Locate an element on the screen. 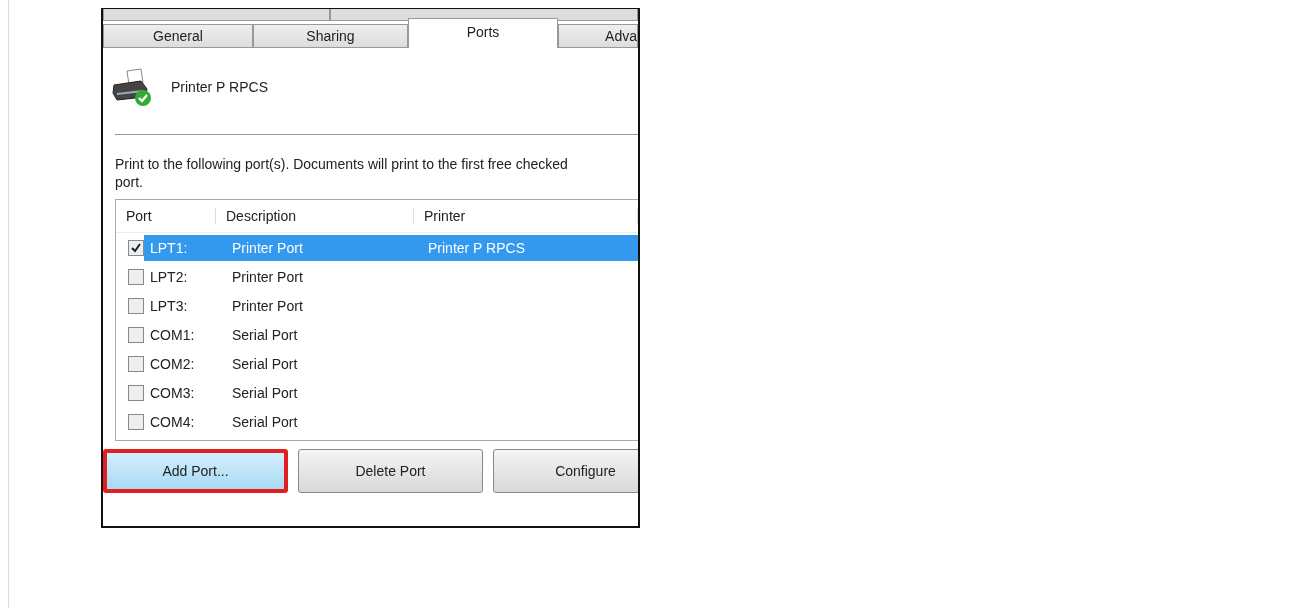 The width and height of the screenshot is (1311, 608). tab: Sharing is located at coordinates (330, 36).